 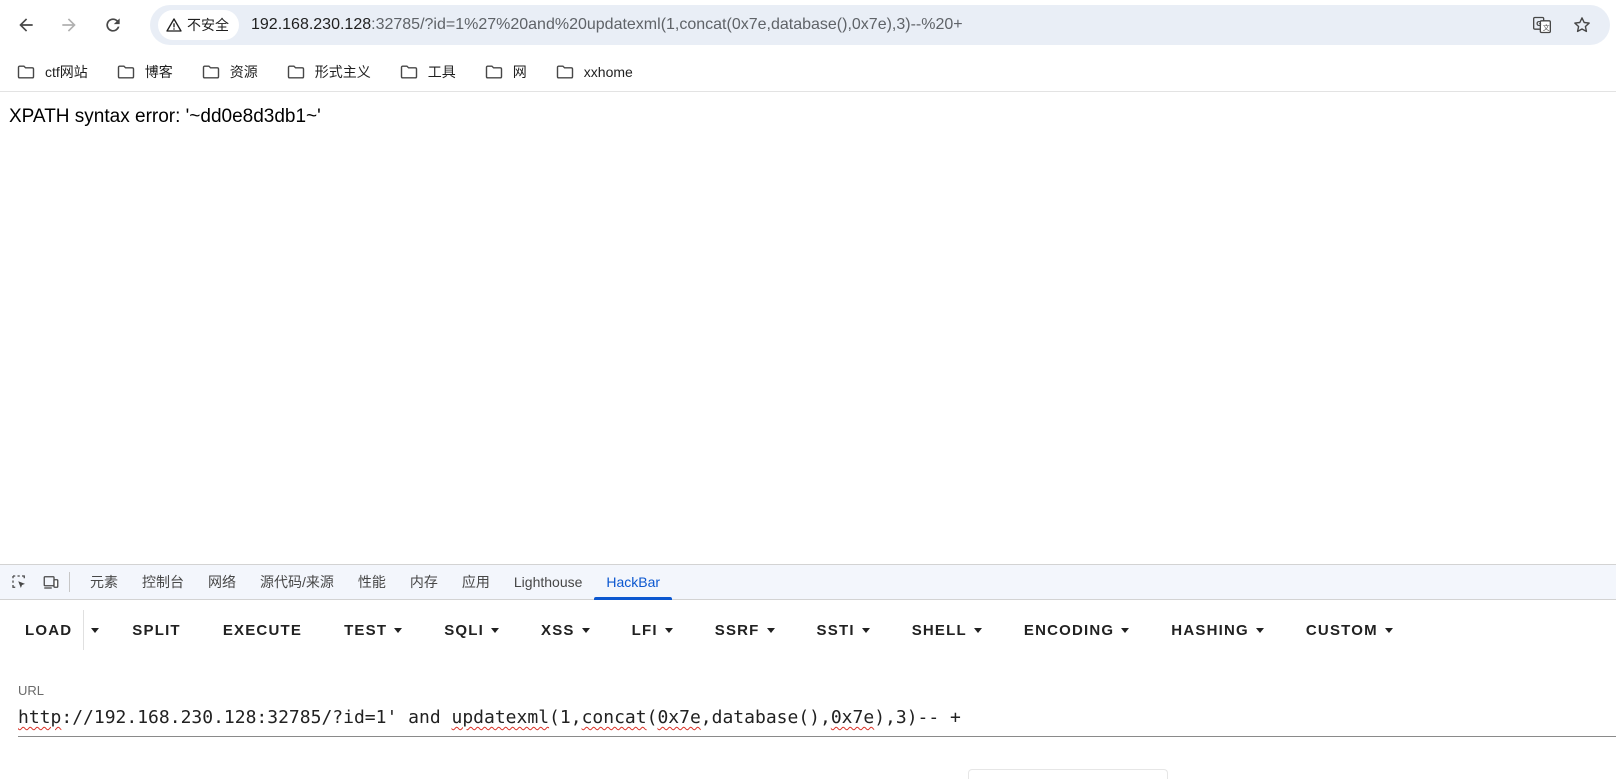 I want to click on inspect-element-button, so click(x=19, y=582).